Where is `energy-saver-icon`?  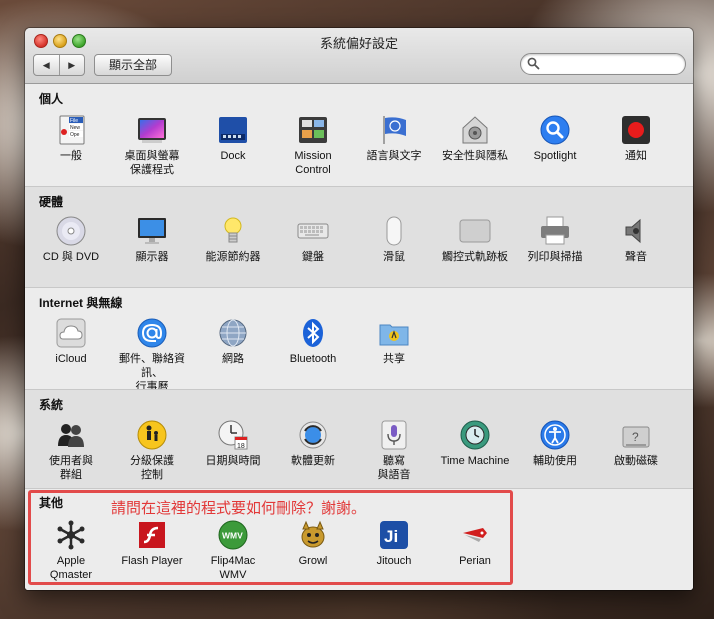
energy-saver-icon is located at coordinates (233, 231).